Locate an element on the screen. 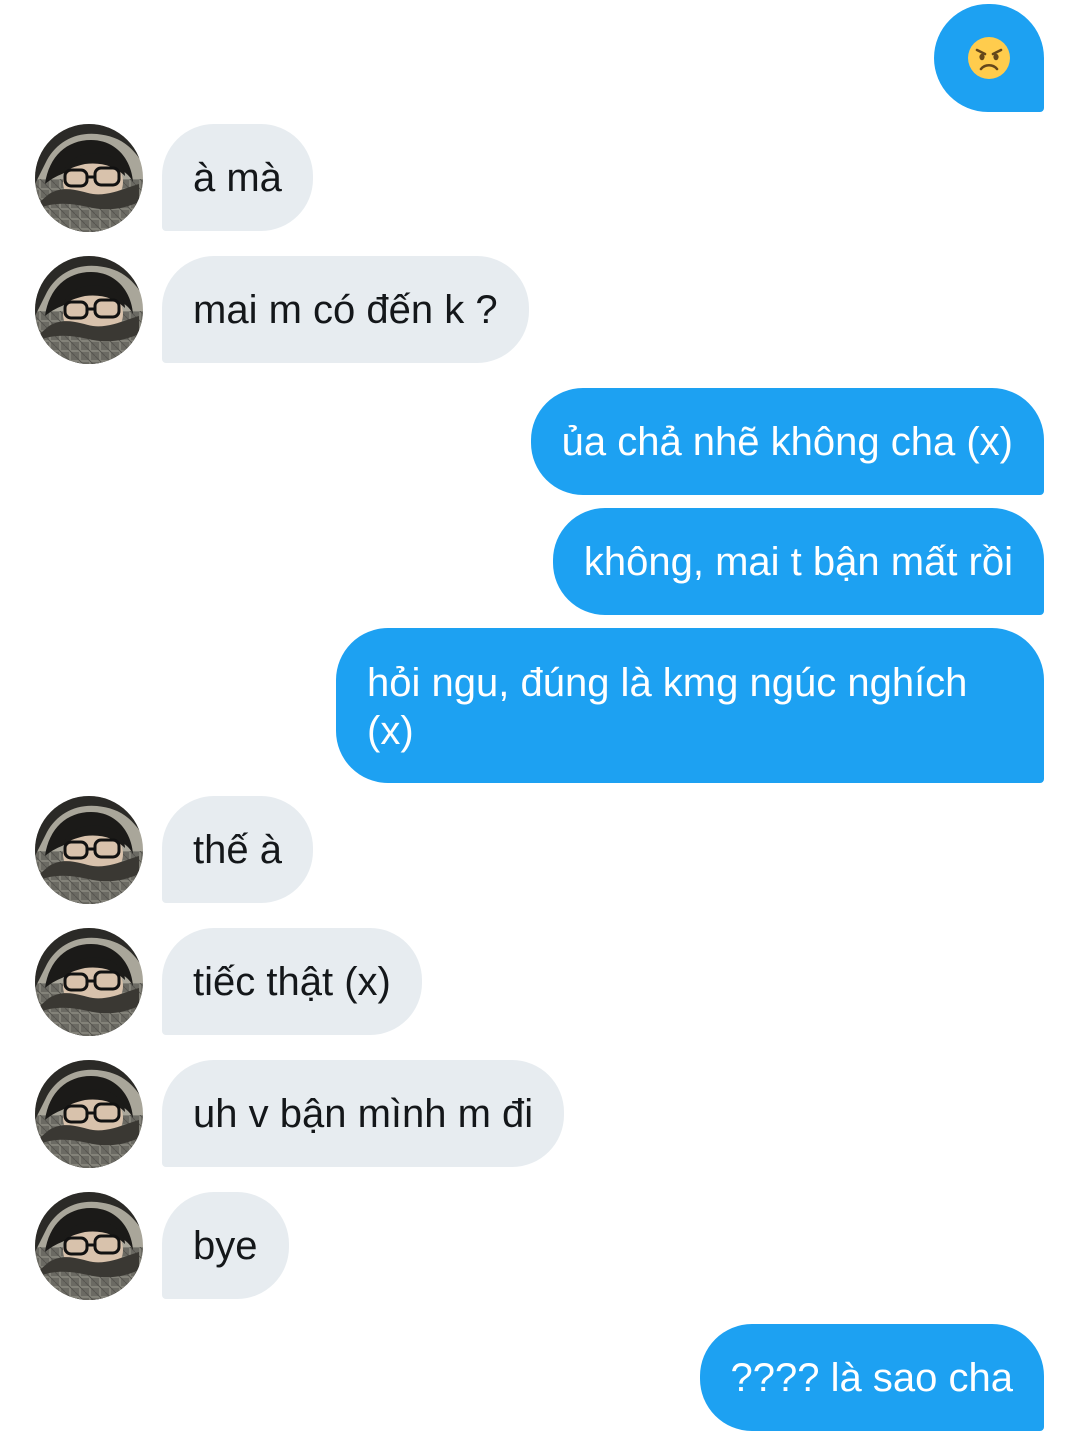 The width and height of the screenshot is (1080, 1436). message-text: không, mai t bận mất rồi is located at coordinates (798, 562).